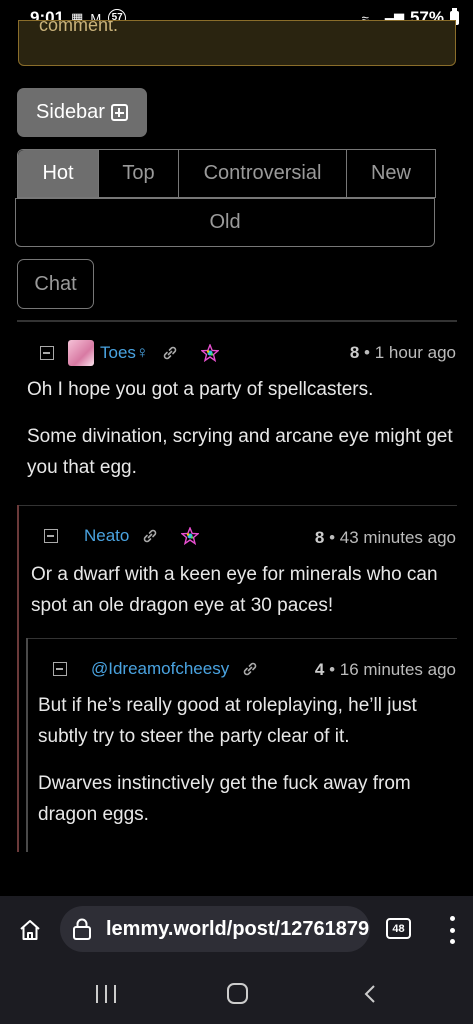 The height and width of the screenshot is (1024, 473). I want to click on chat-button: Chat, so click(55, 284).